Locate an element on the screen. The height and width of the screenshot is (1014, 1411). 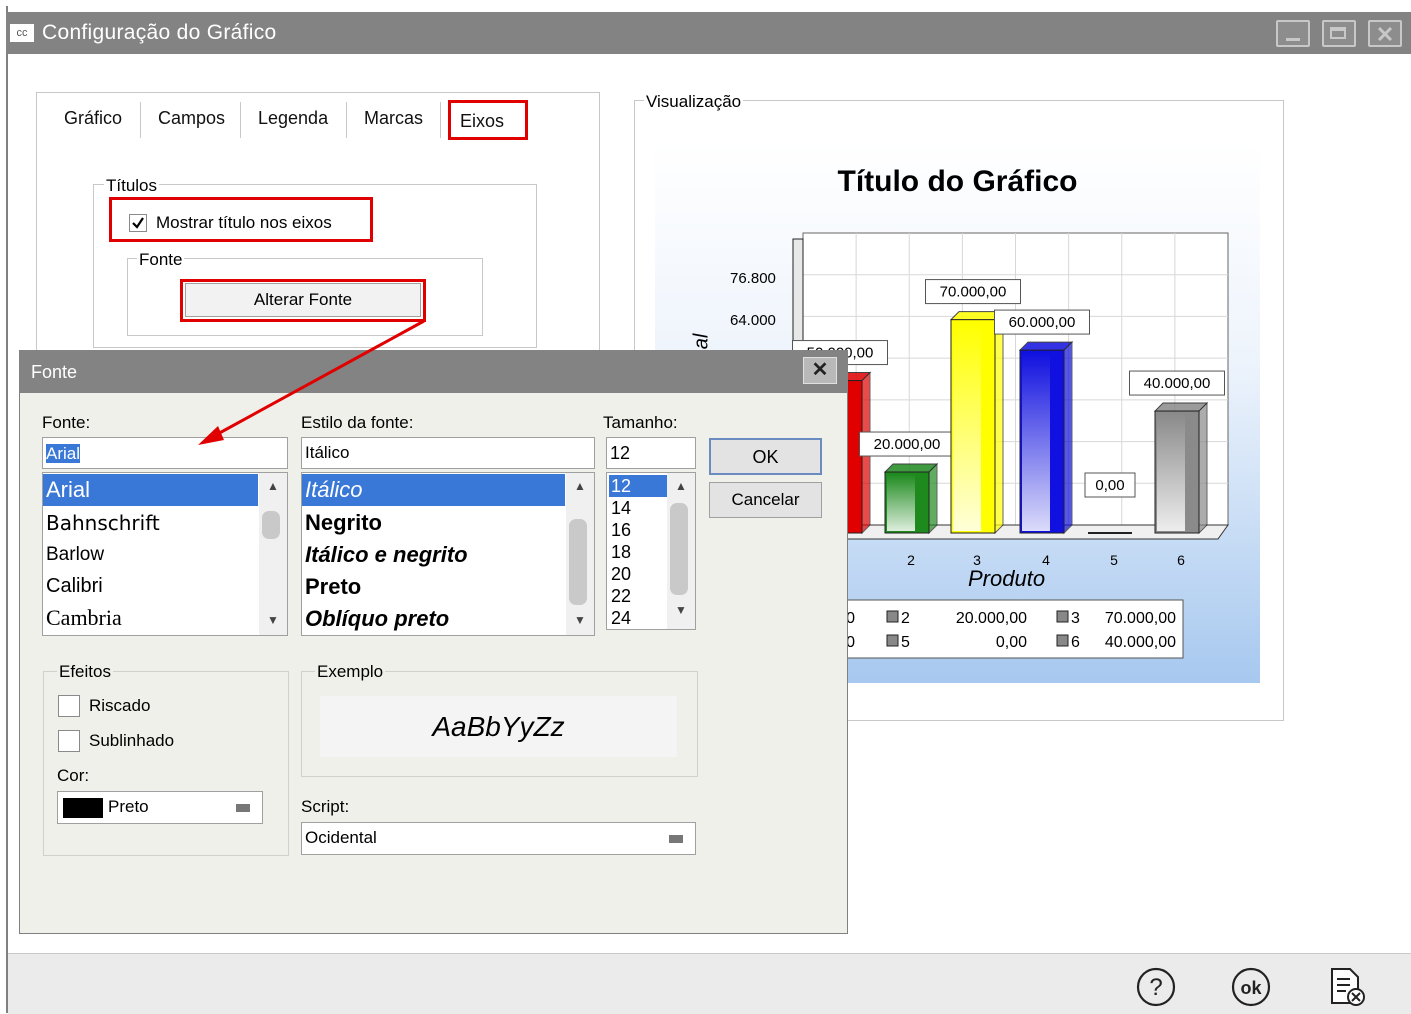
footer-bar is located at coordinates (709, 983).